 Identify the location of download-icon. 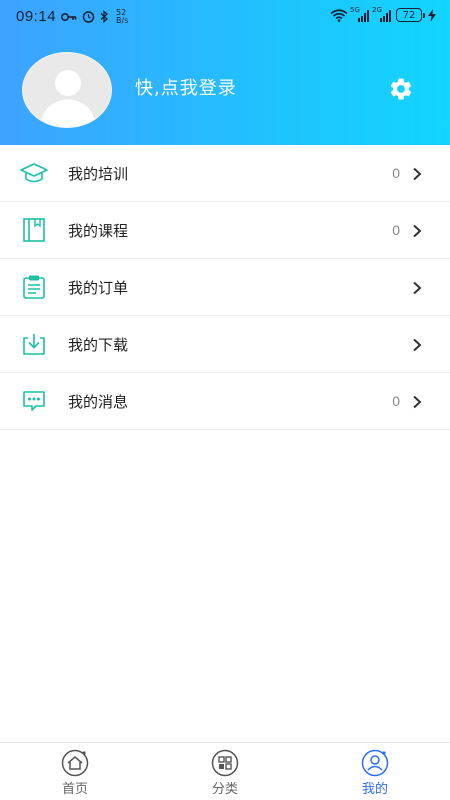
(34, 344).